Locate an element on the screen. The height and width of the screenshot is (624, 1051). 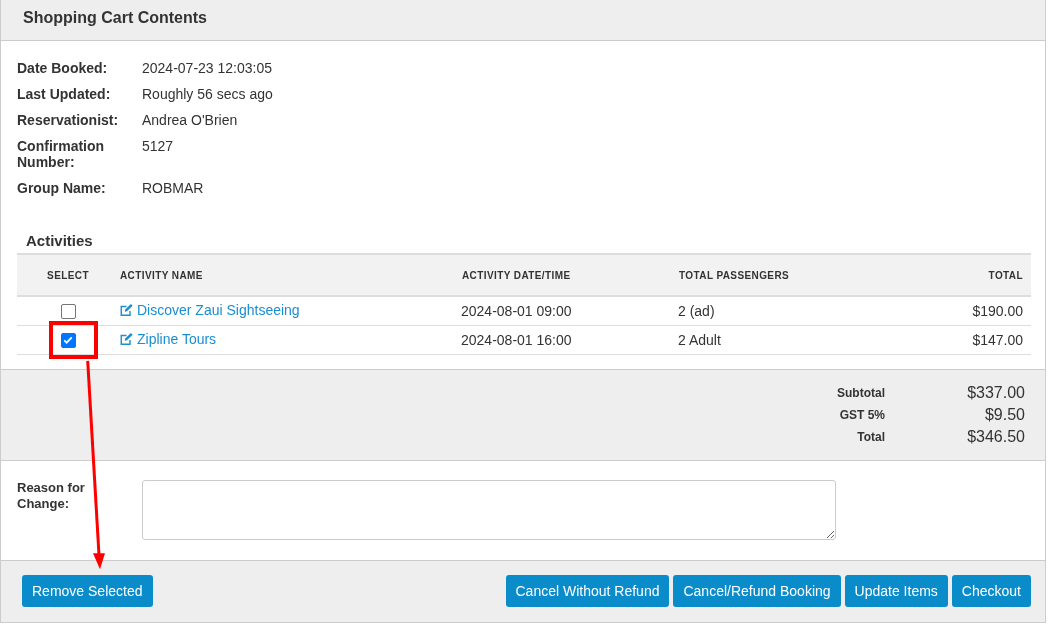
total-label: Total is located at coordinates (870, 437).